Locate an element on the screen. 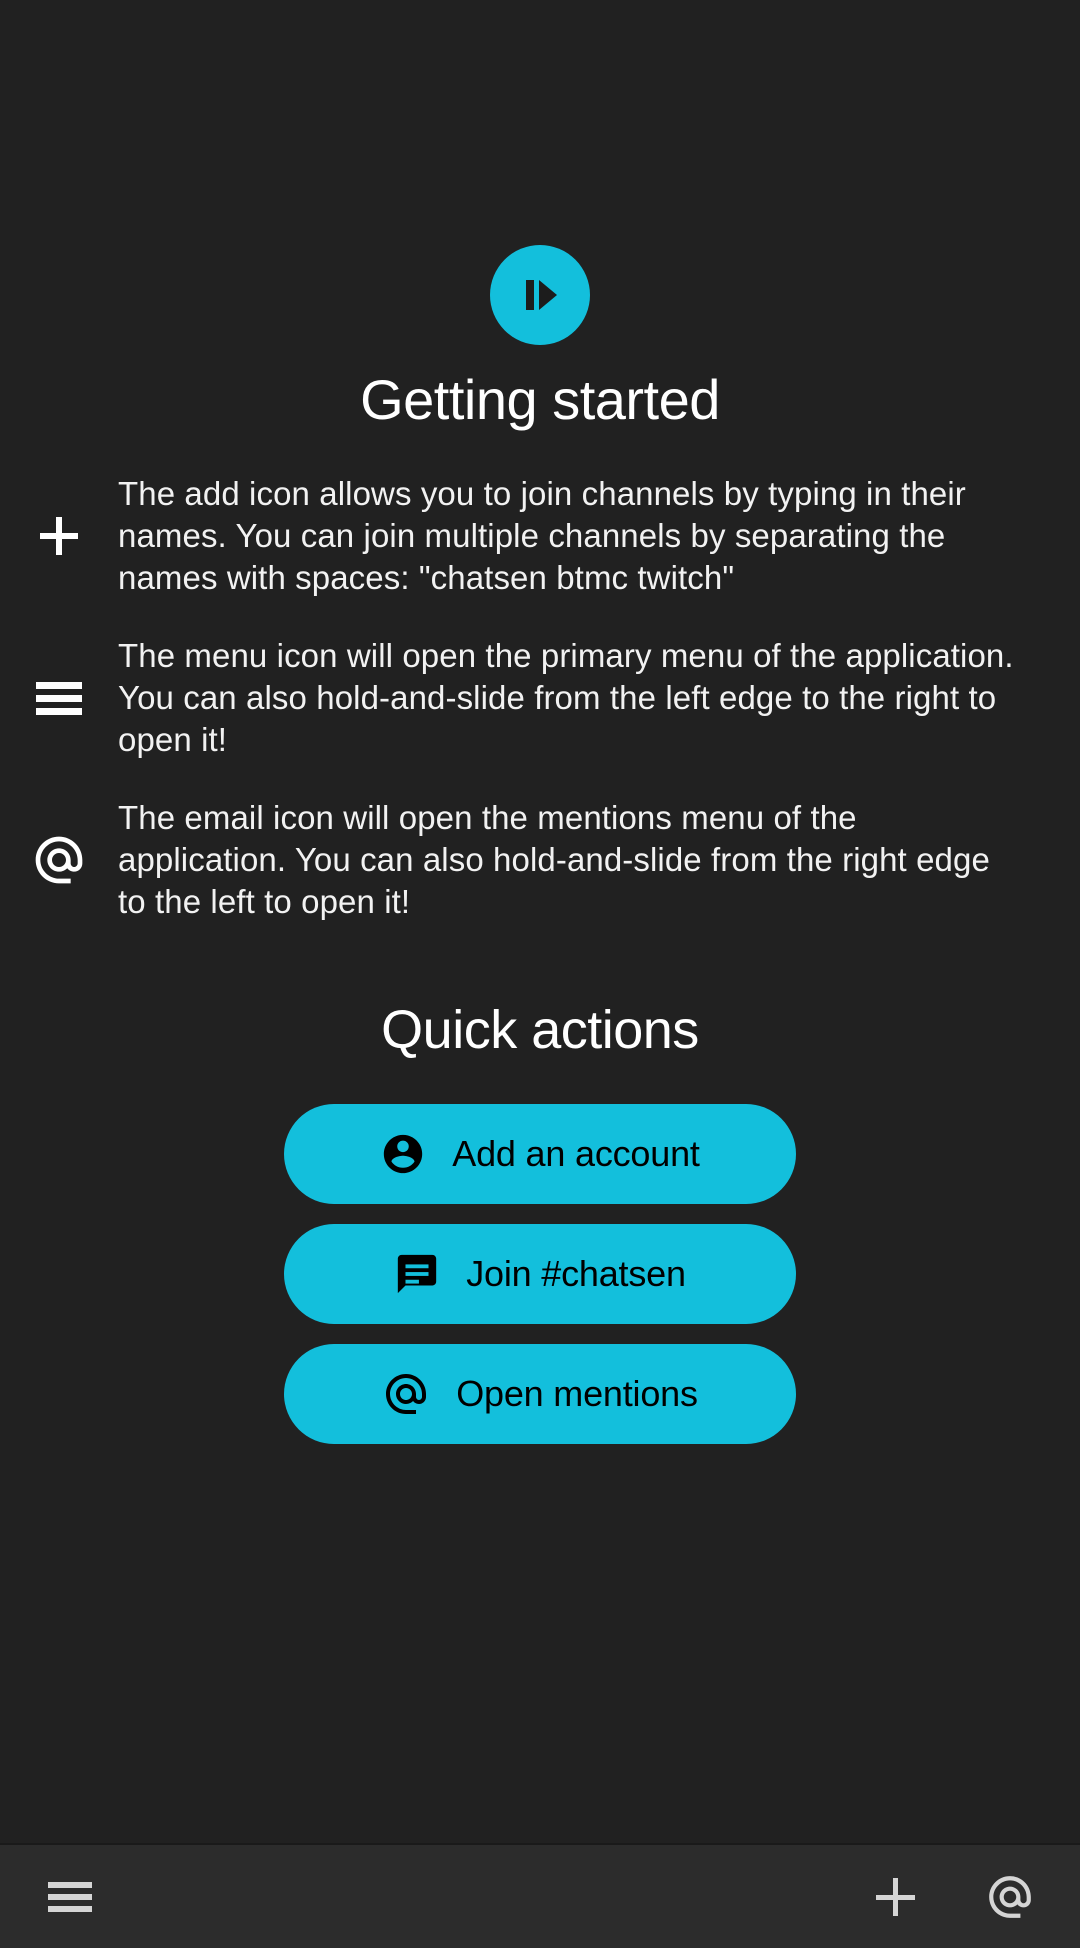 Image resolution: width=1080 pixels, height=1948 pixels. bottom-bar-left-group is located at coordinates (70, 1897).